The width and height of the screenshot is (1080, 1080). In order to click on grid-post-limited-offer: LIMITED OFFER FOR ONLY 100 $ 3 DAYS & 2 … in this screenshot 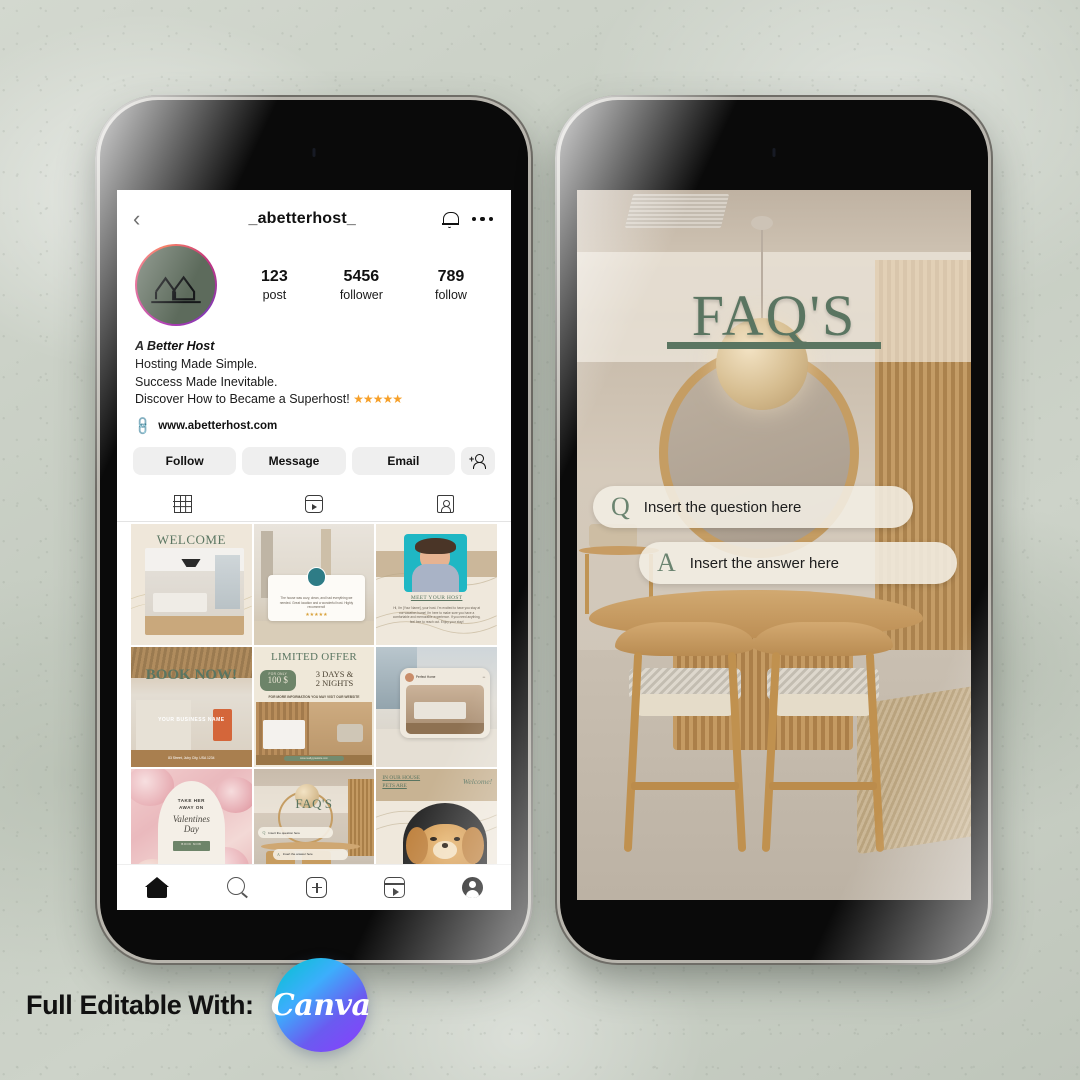, I will do `click(314, 707)`.